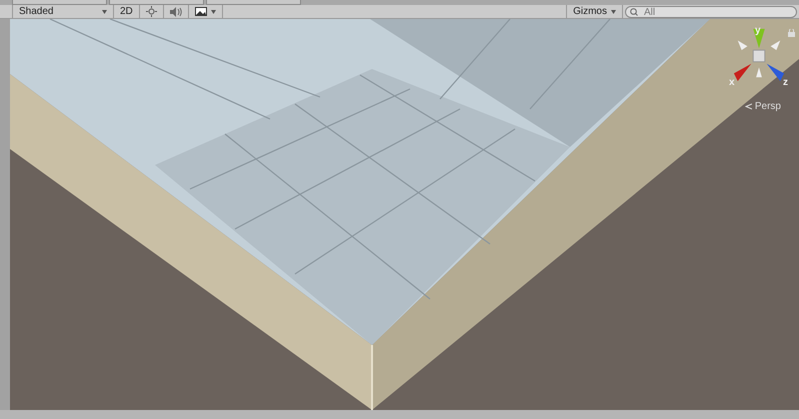 This screenshot has height=419, width=799. Describe the element at coordinates (748, 106) in the screenshot. I see `chevron-icon` at that location.